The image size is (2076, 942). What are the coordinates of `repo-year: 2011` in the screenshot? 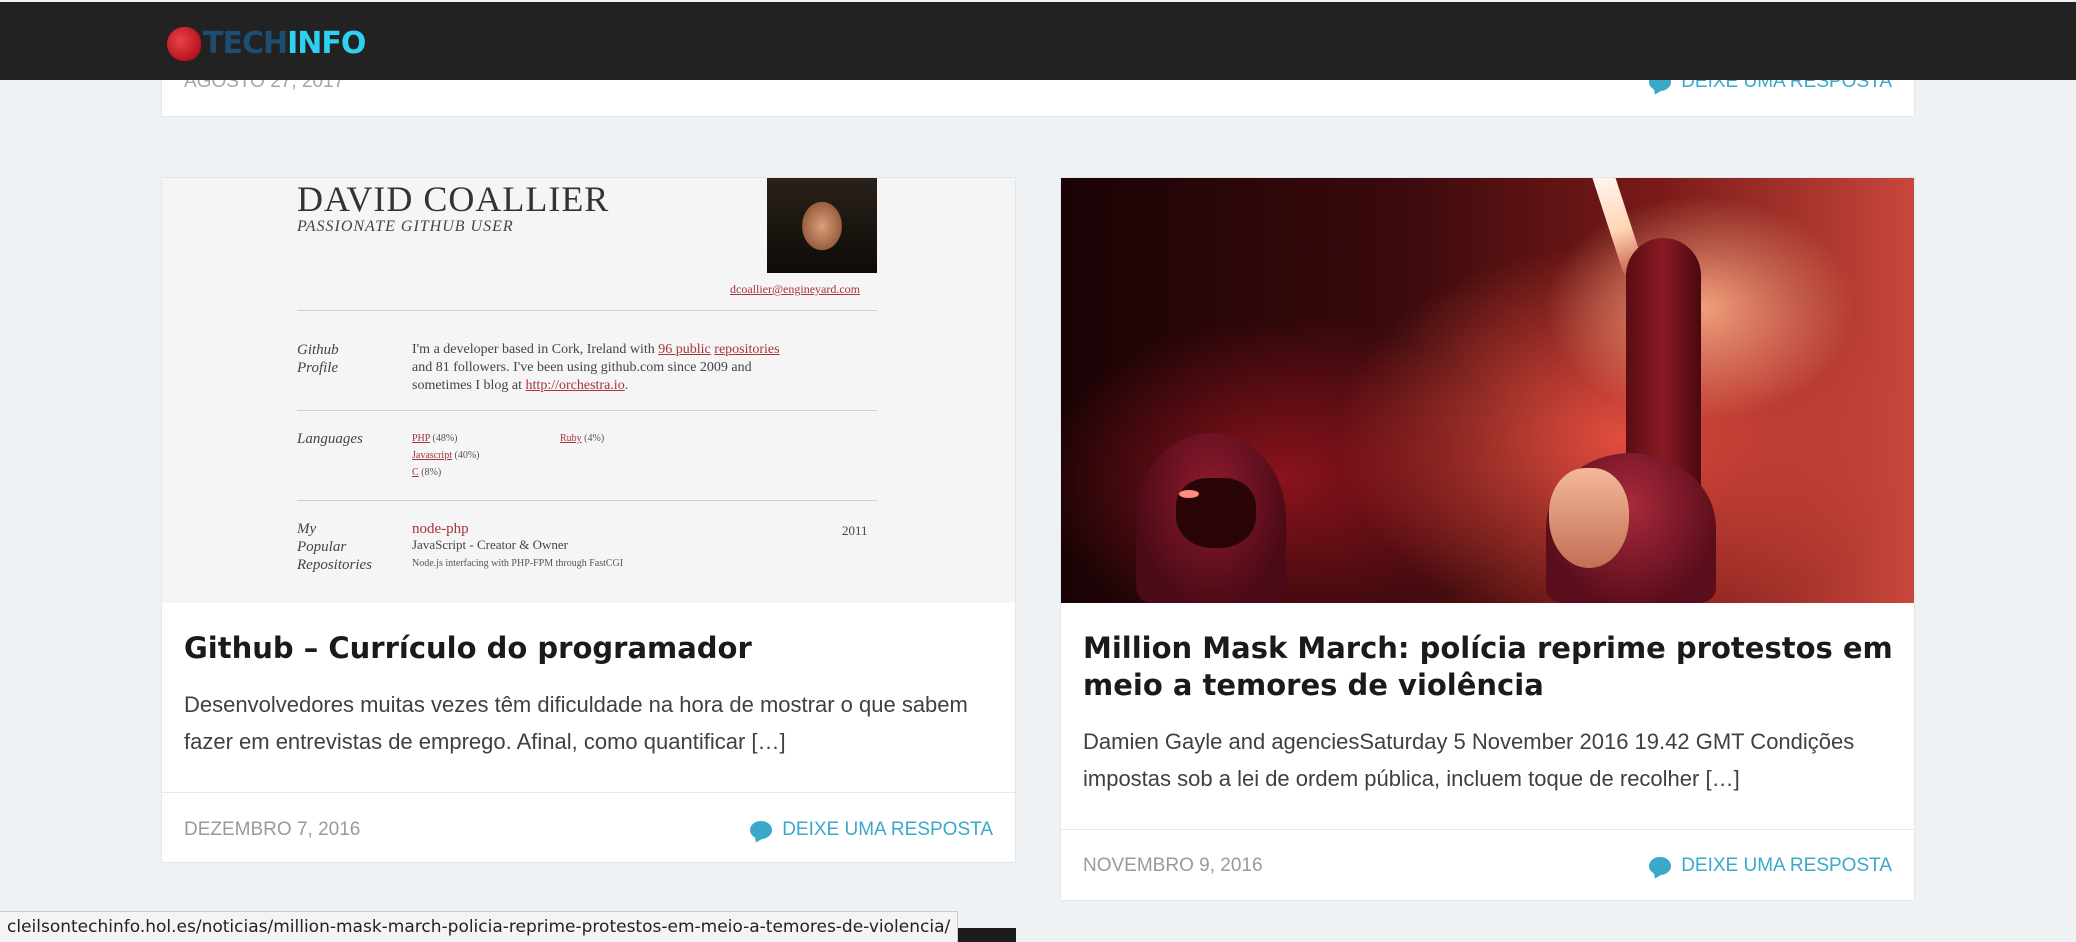 It's located at (855, 530).